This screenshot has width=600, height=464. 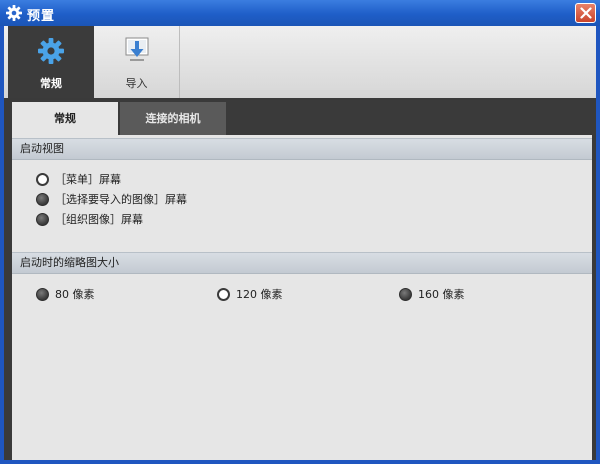 What do you see at coordinates (136, 83) in the screenshot?
I see `toolbar-label-import: 导入` at bounding box center [136, 83].